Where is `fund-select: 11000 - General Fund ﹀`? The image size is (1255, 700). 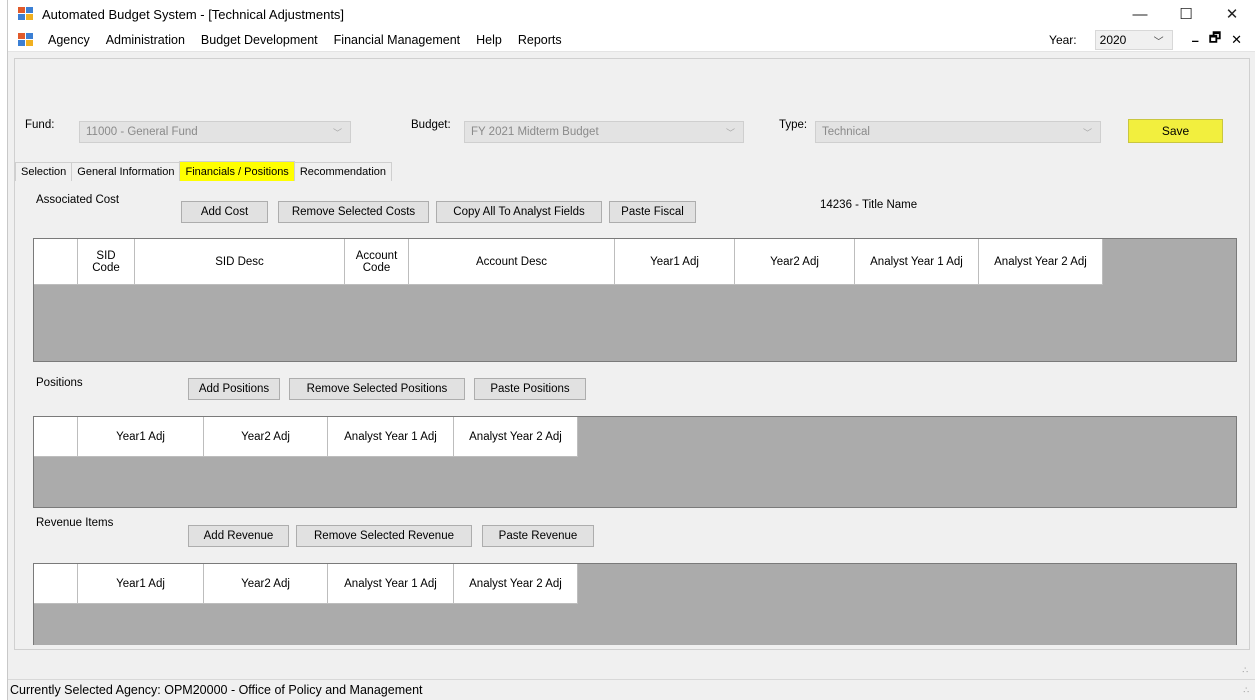
fund-select: 11000 - General Fund ﹀ is located at coordinates (215, 132).